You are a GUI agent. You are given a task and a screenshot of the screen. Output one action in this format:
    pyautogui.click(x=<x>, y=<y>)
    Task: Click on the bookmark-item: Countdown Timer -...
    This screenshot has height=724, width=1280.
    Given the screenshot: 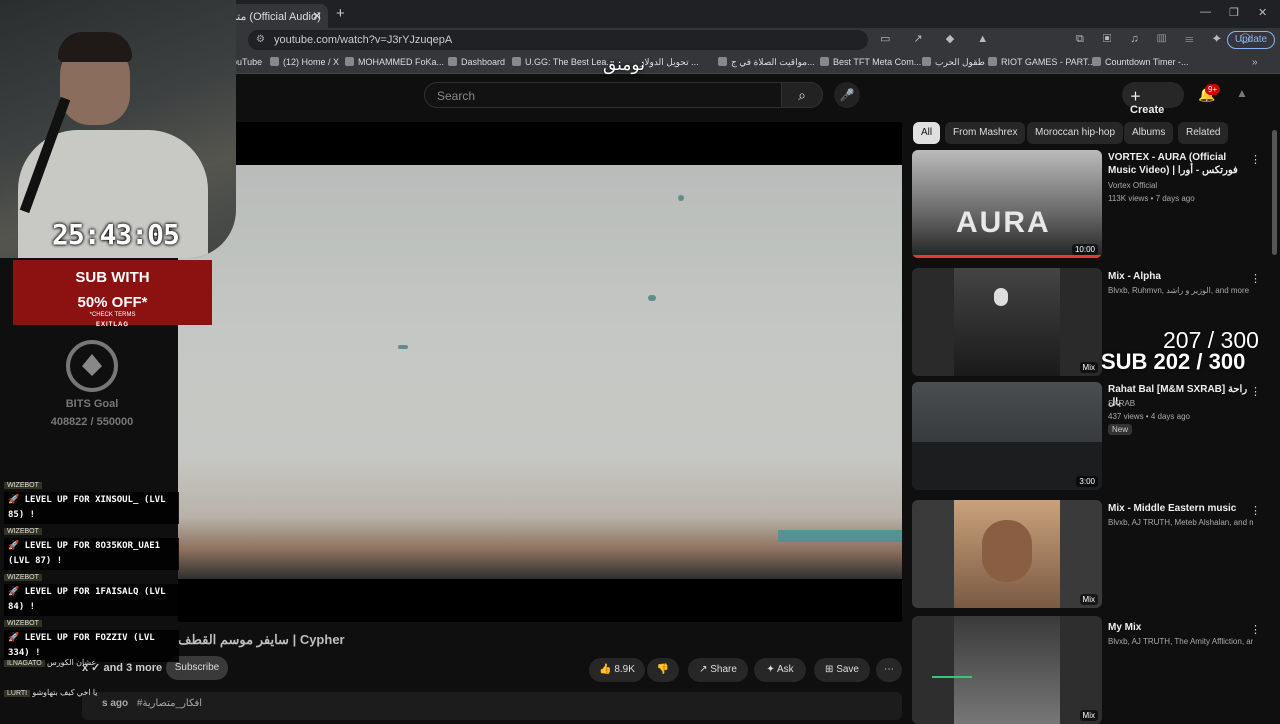 What is the action you would take?
    pyautogui.click(x=1140, y=62)
    